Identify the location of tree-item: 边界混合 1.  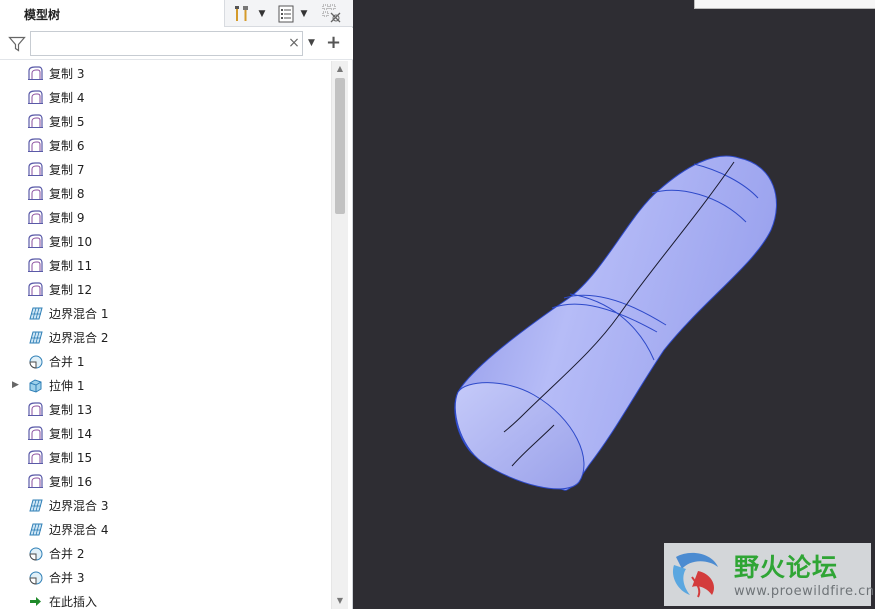
(165, 313).